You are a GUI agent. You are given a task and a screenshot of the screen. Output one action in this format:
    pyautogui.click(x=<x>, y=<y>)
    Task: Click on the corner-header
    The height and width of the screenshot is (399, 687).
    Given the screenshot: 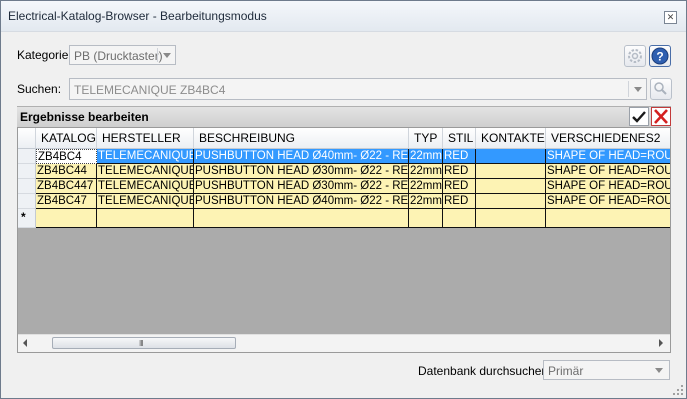 What is the action you would take?
    pyautogui.click(x=27, y=138)
    